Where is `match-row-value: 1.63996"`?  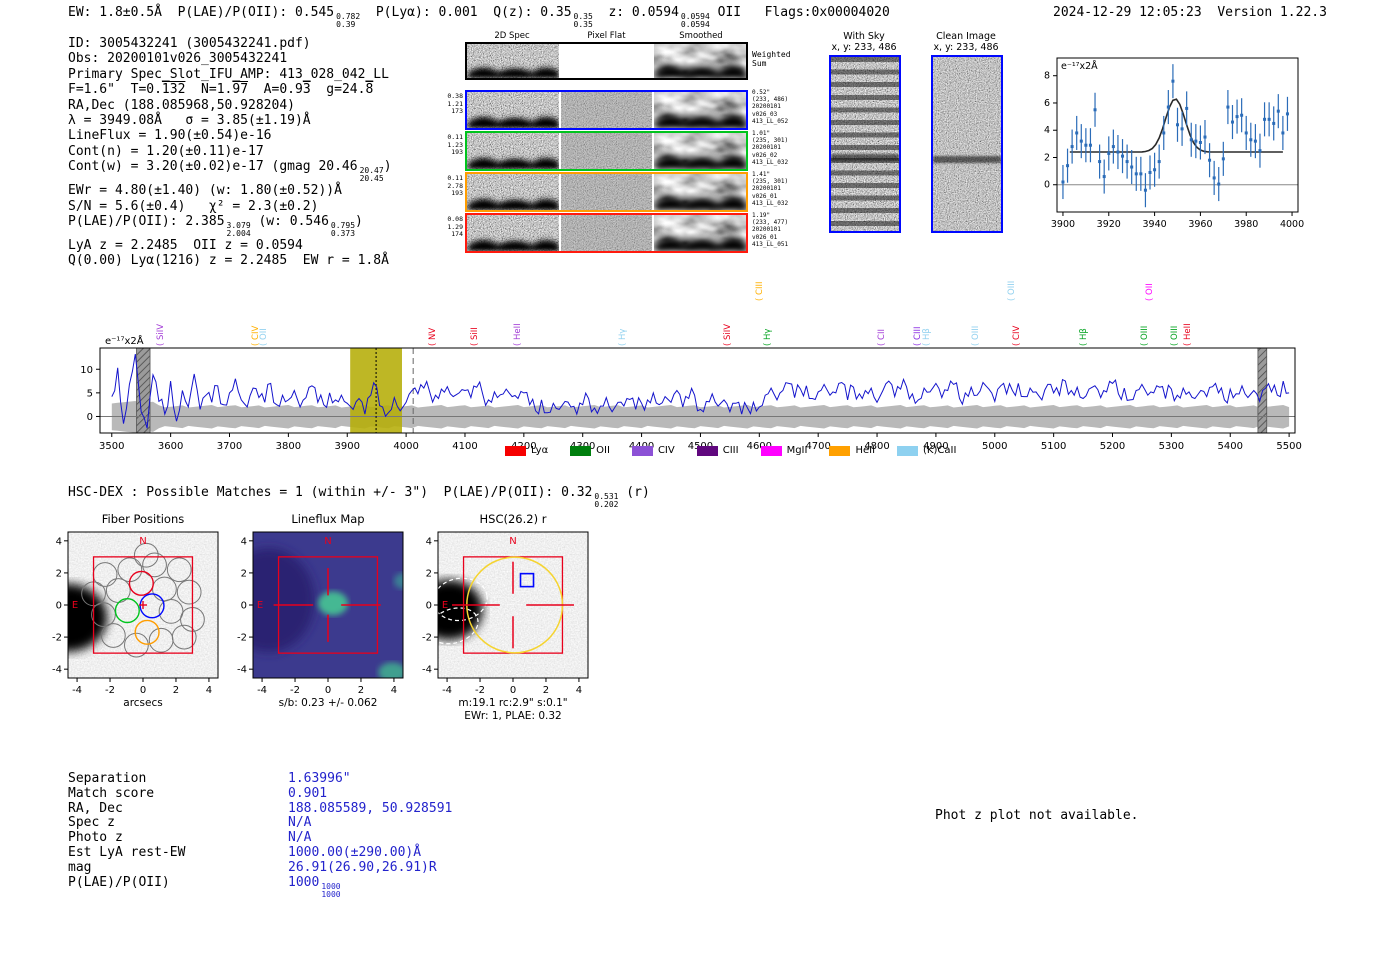 match-row-value: 1.63996" is located at coordinates (319, 778).